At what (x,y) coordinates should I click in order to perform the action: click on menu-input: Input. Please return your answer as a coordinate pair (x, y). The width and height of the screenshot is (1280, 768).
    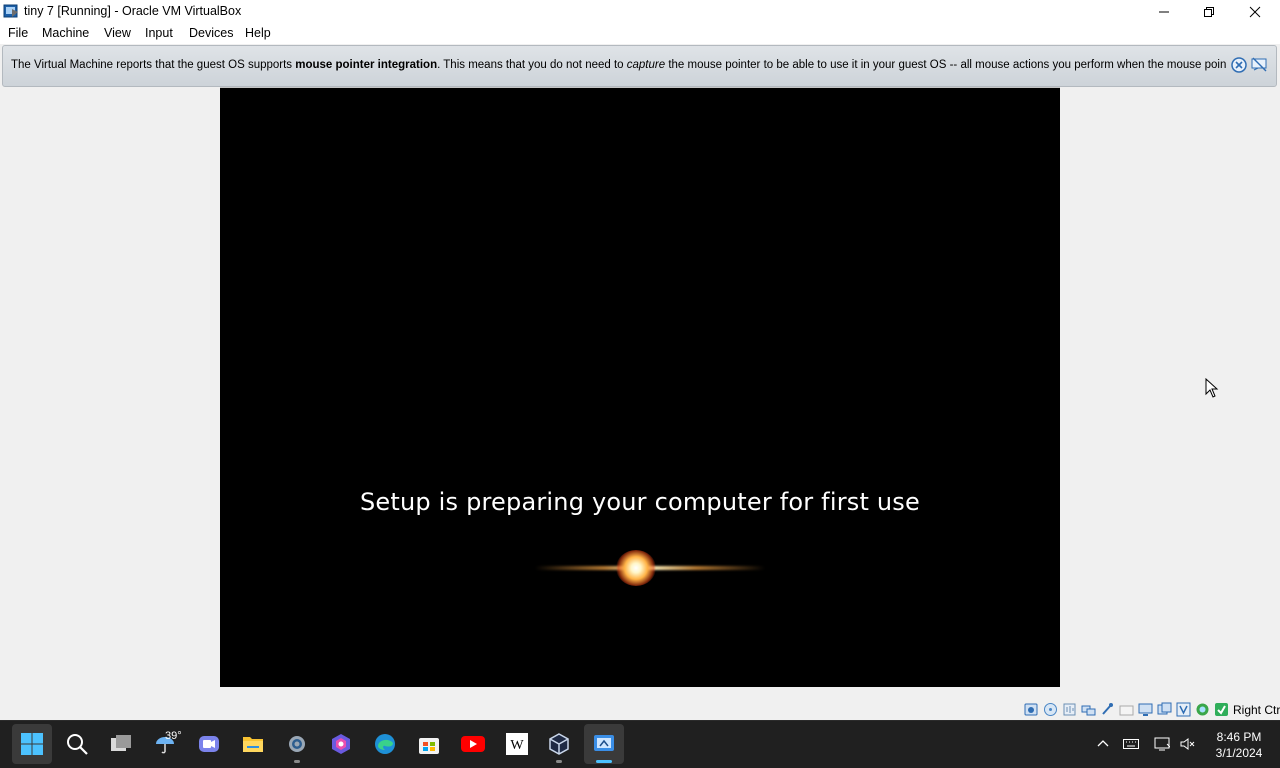
    Looking at the image, I should click on (159, 33).